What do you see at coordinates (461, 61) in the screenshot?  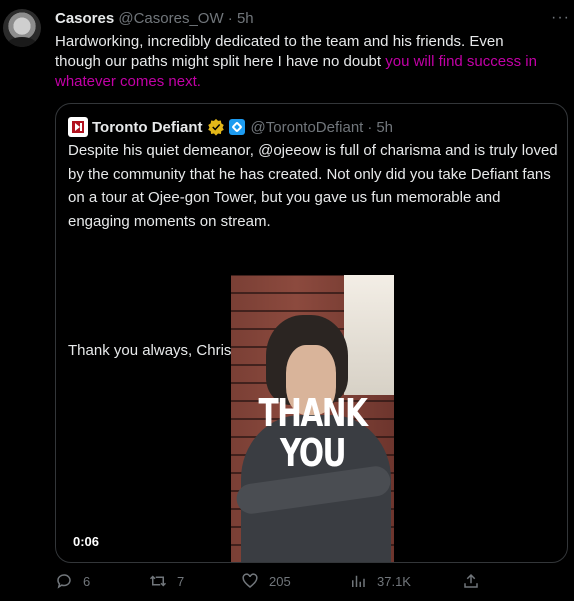 I see `highlighted-text: you will find success in` at bounding box center [461, 61].